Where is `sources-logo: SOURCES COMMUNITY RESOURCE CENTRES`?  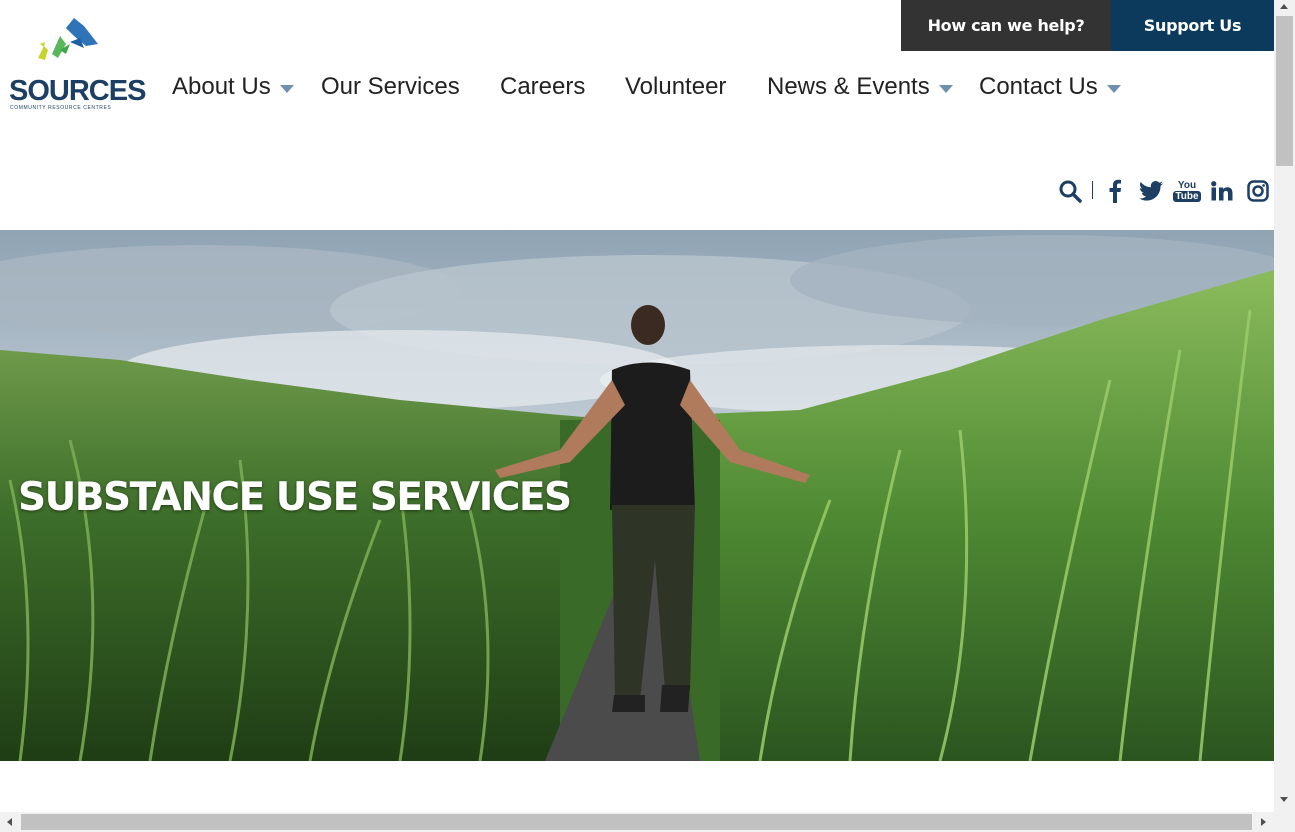
sources-logo: SOURCES COMMUNITY RESOURCE CENTRES is located at coordinates (75, 62).